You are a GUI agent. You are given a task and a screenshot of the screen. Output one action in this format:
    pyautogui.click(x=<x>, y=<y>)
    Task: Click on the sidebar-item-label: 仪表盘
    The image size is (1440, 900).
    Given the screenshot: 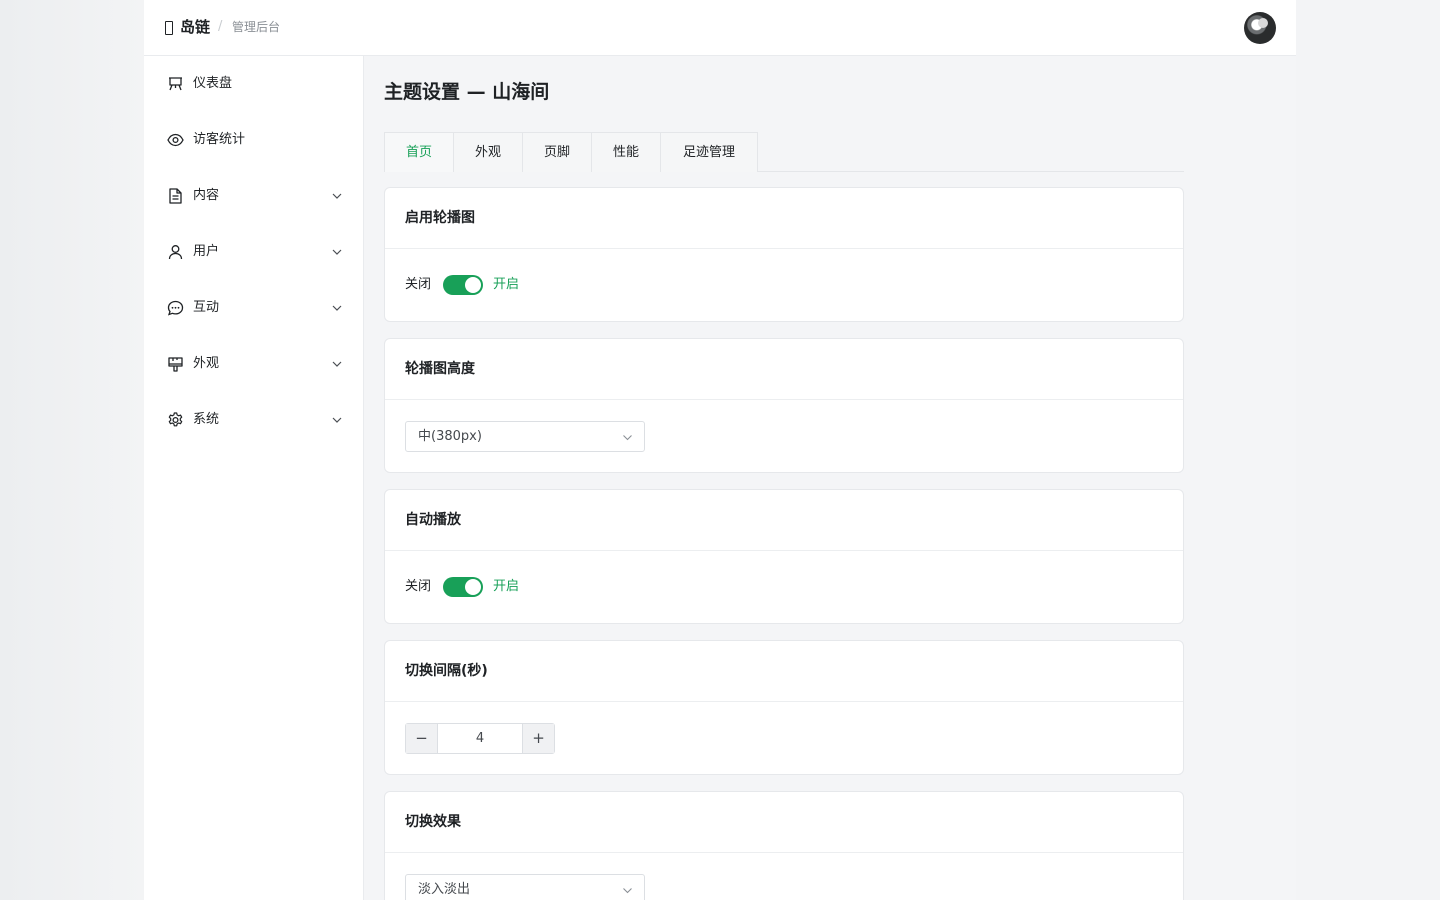 What is the action you would take?
    pyautogui.click(x=213, y=83)
    